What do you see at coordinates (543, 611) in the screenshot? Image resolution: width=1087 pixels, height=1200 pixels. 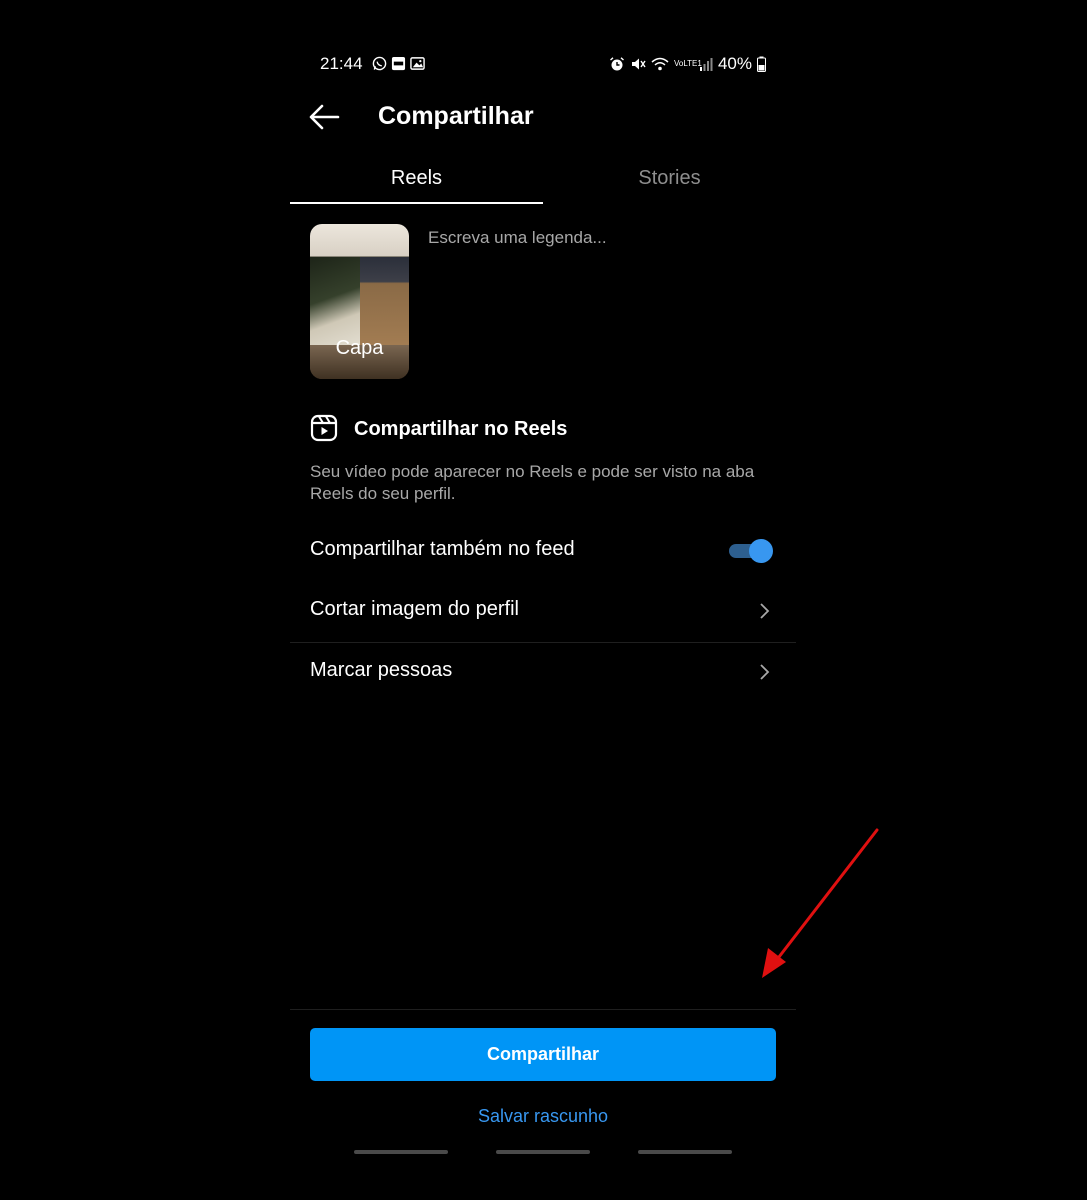 I see `crop-profile-image-row: Cortar imagem do perfil` at bounding box center [543, 611].